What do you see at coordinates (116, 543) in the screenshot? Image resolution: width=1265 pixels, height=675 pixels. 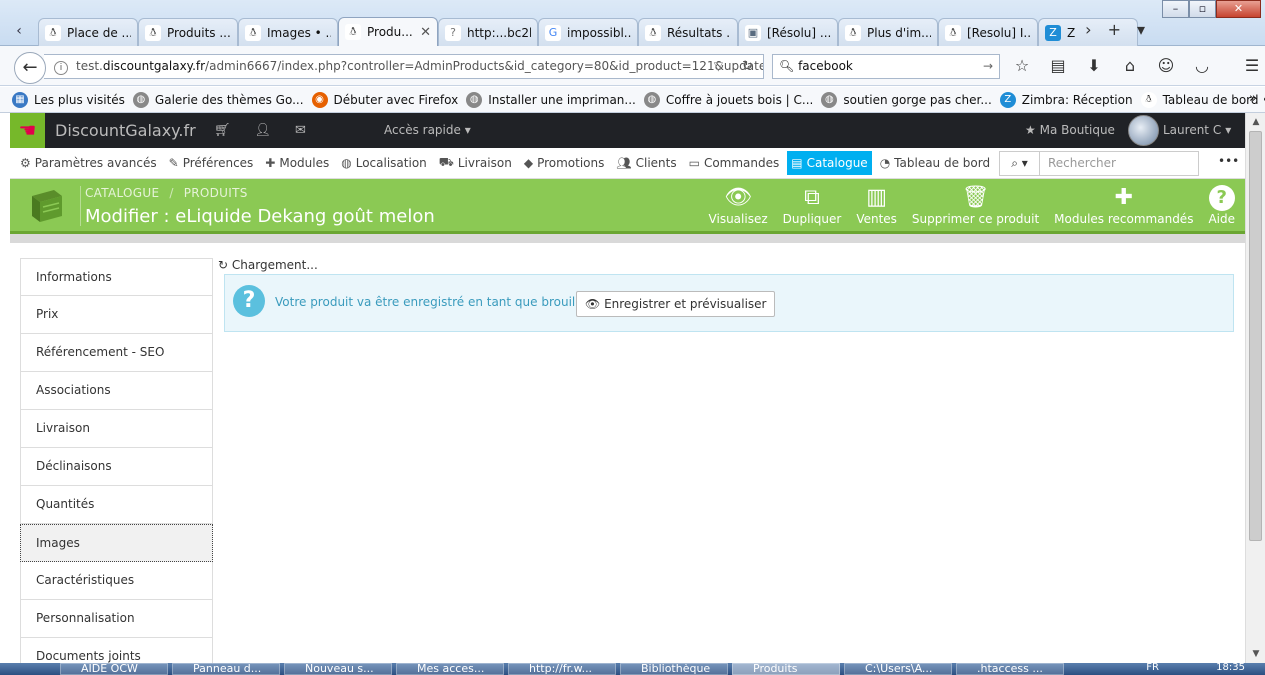 I see `sidebar-item: Images` at bounding box center [116, 543].